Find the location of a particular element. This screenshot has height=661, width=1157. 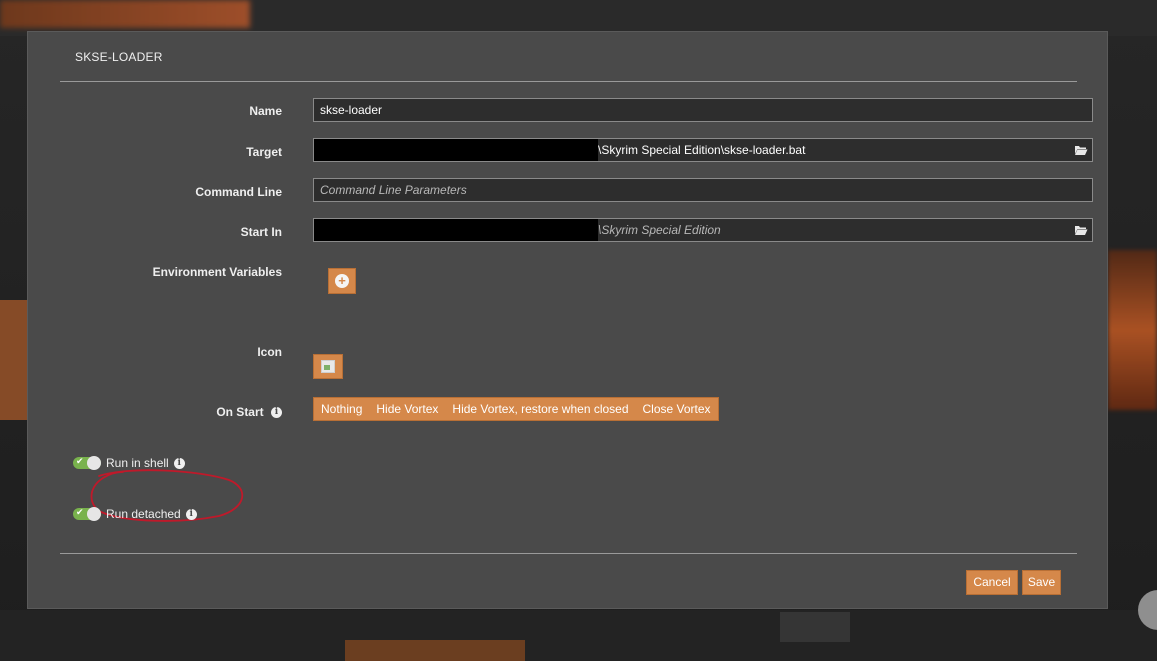

icon-picker-button is located at coordinates (328, 366).